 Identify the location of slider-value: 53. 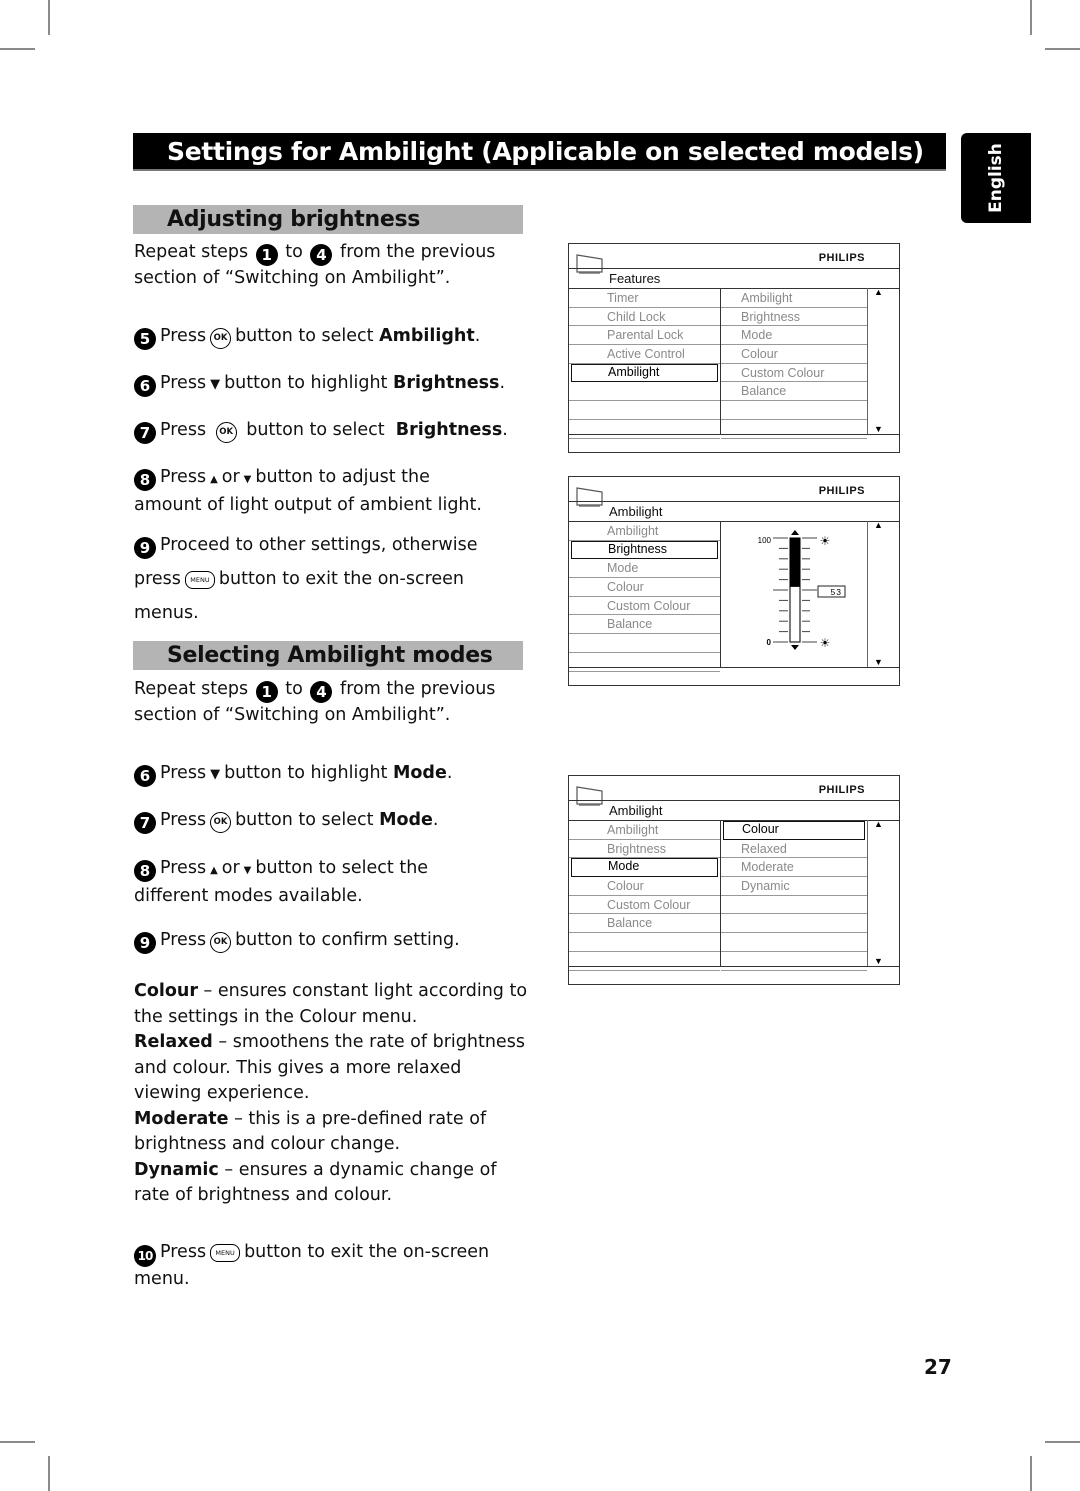
(836, 592).